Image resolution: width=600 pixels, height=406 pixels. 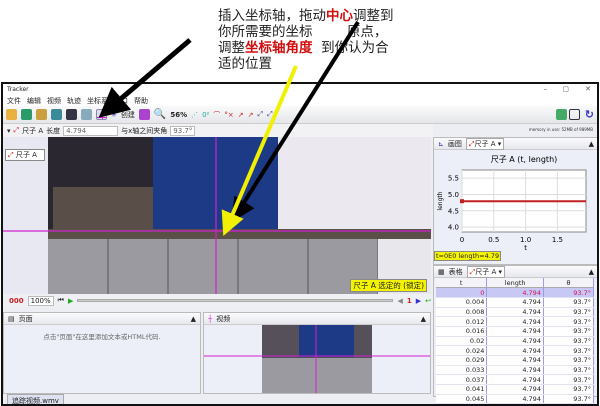 What do you see at coordinates (145, 78) in the screenshot?
I see `arrow-to-axes-tool` at bounding box center [145, 78].